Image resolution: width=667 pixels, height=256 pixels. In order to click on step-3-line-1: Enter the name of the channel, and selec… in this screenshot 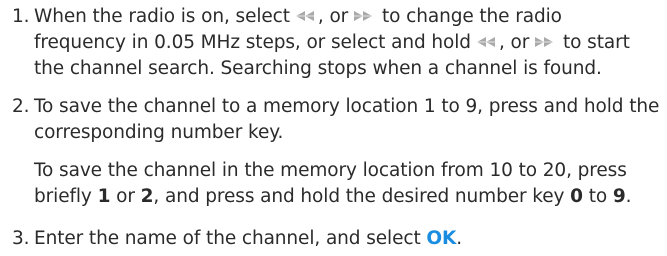, I will do `click(348, 239)`.